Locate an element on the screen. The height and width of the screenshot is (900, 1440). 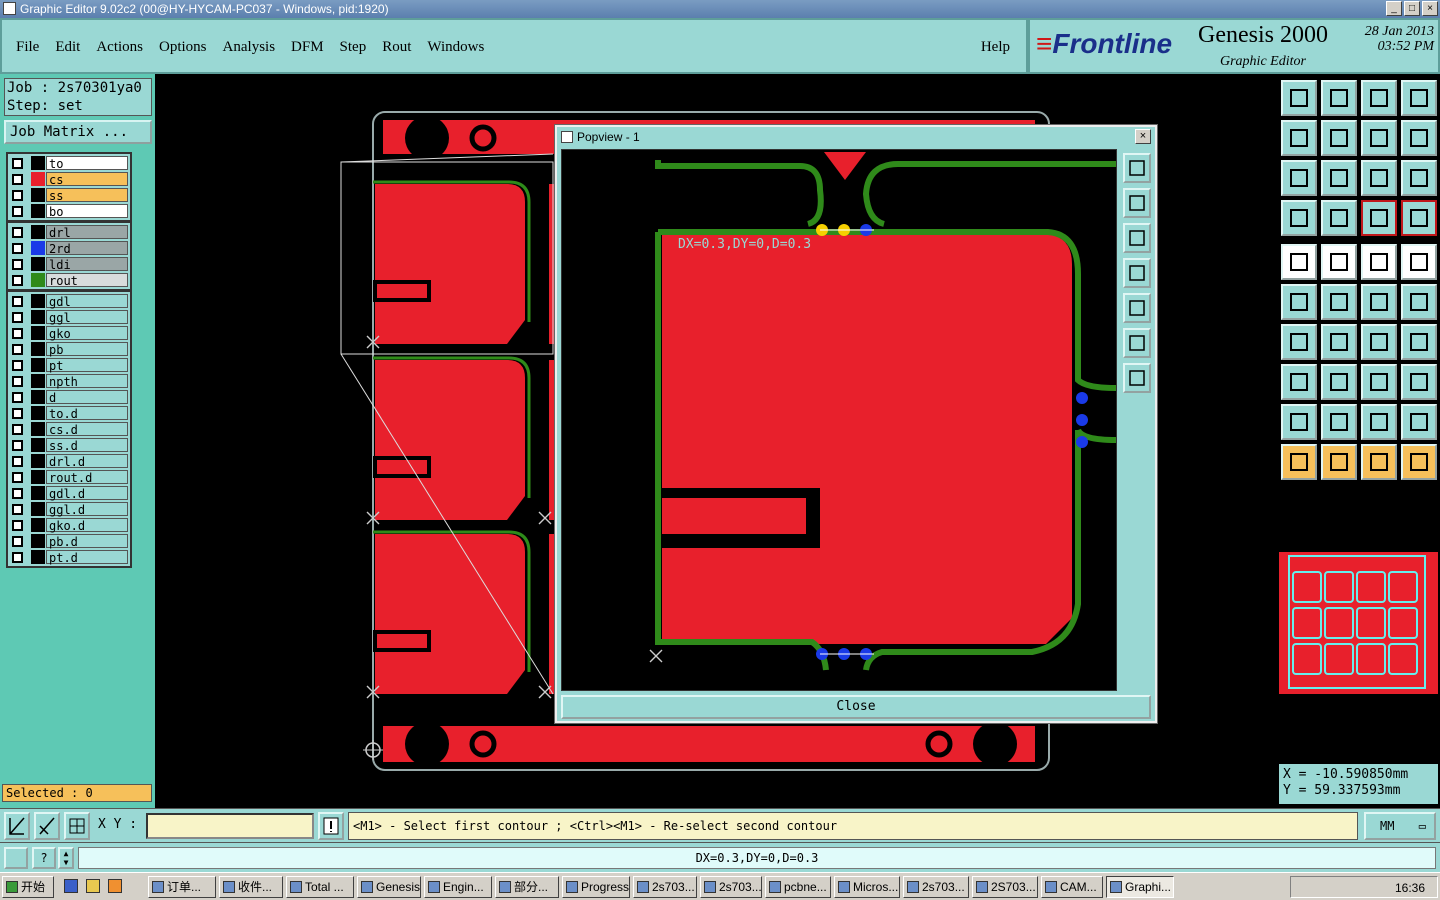
layer-name: gko.d is located at coordinates (87, 525).